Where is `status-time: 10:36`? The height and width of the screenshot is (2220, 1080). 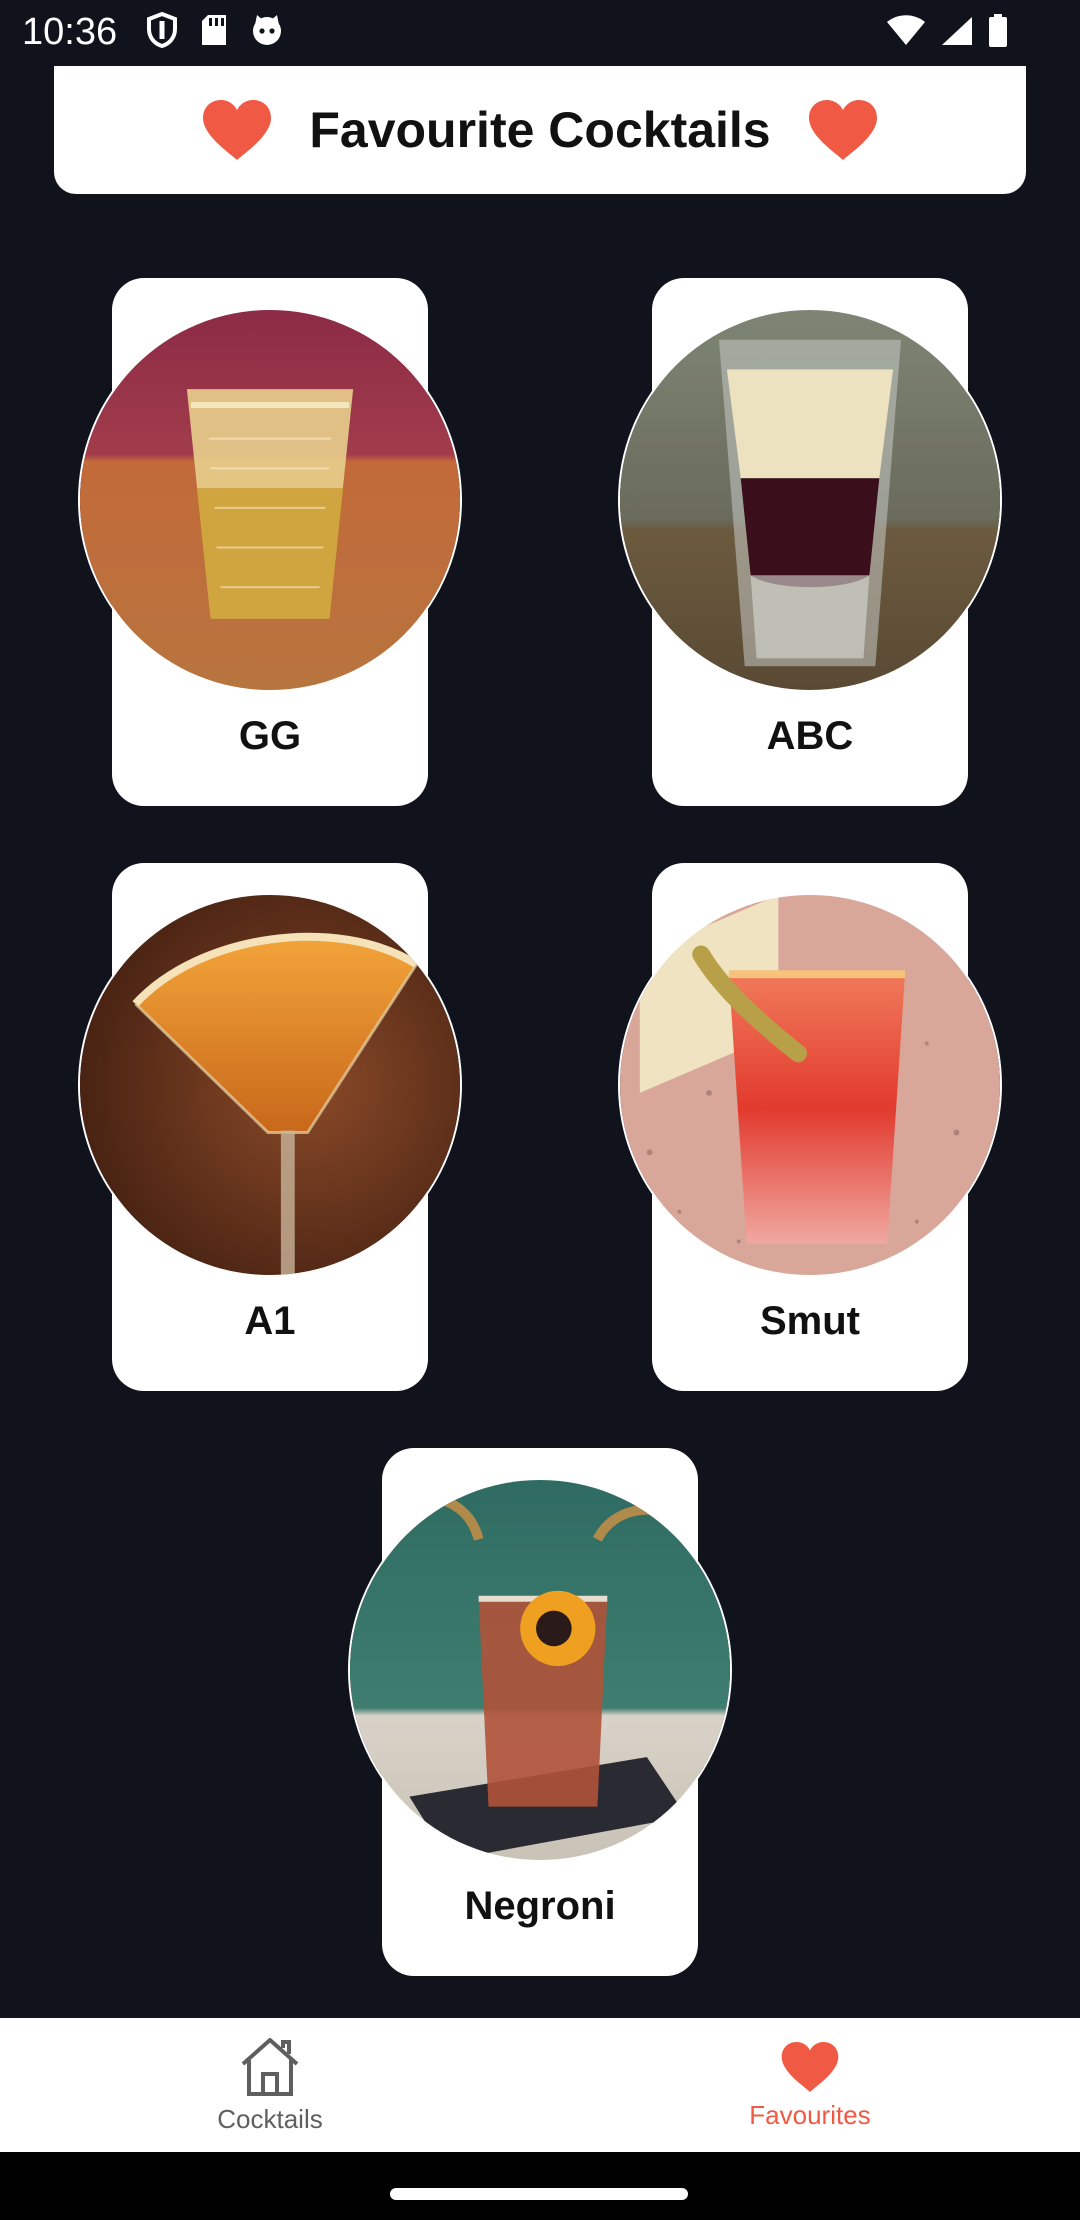
status-time: 10:36 is located at coordinates (70, 32).